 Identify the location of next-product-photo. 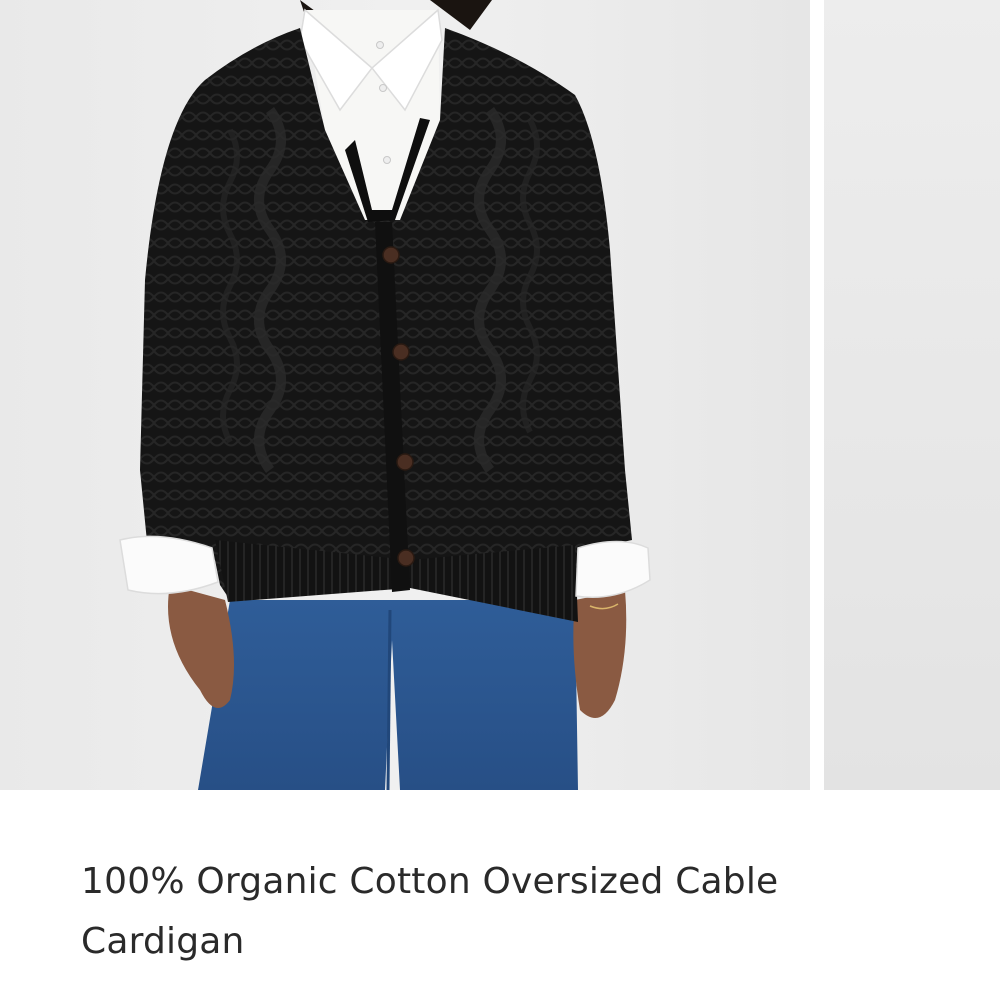
(912, 395).